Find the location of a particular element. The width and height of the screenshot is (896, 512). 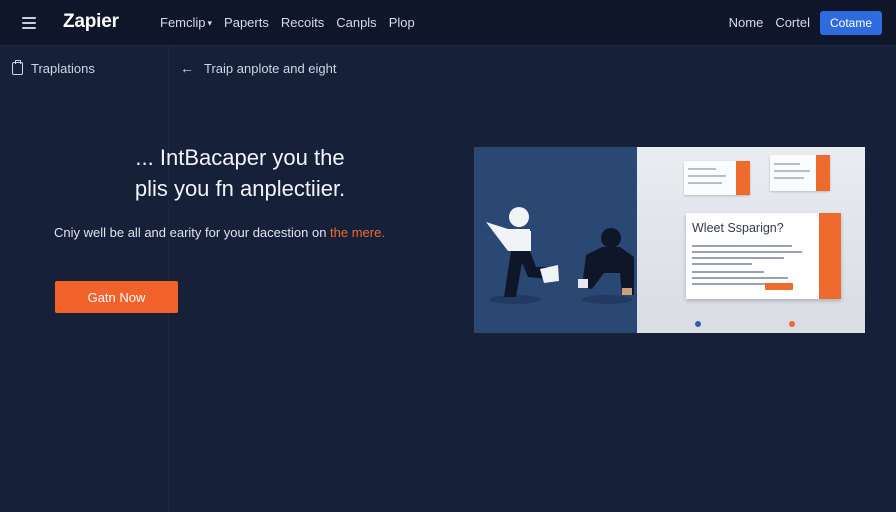

sidebar-divider is located at coordinates (168, 279).